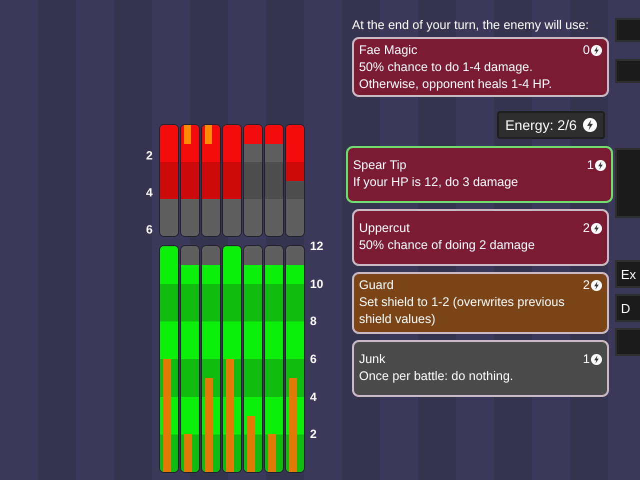 The width and height of the screenshot is (640, 480). Describe the element at coordinates (388, 50) in the screenshot. I see `card-title: Fae Magic` at that location.